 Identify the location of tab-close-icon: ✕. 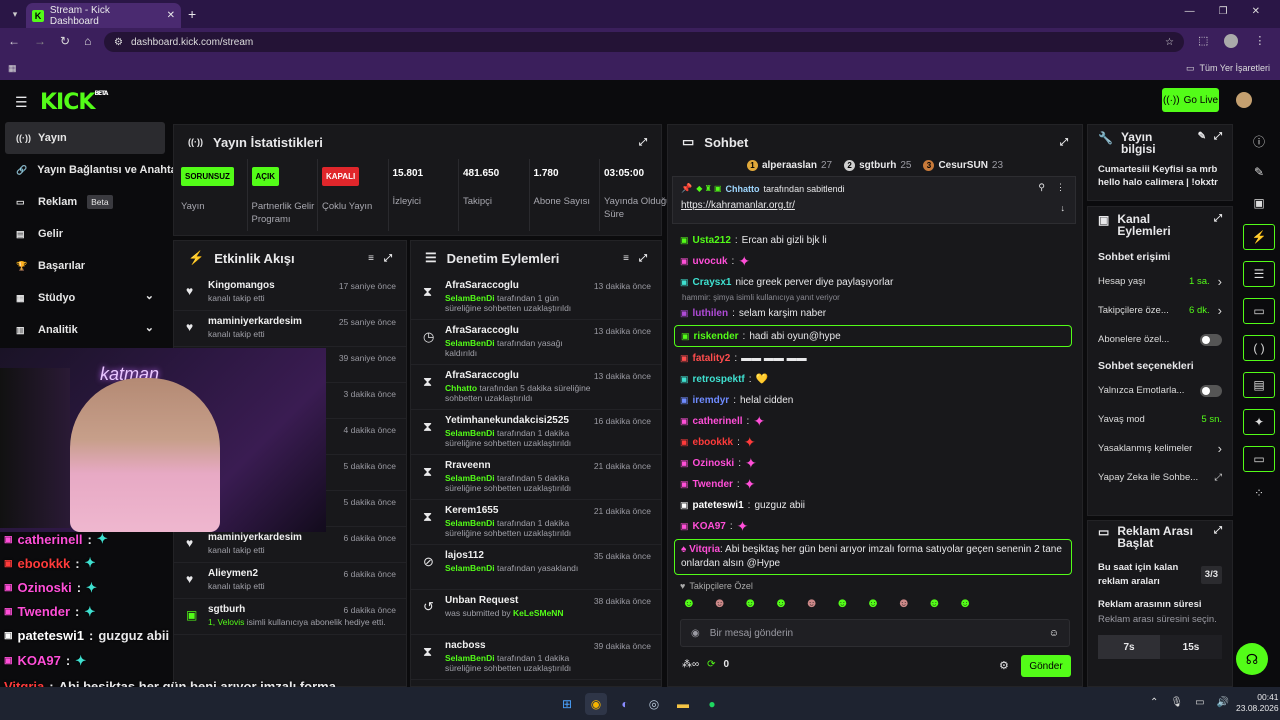
(171, 15).